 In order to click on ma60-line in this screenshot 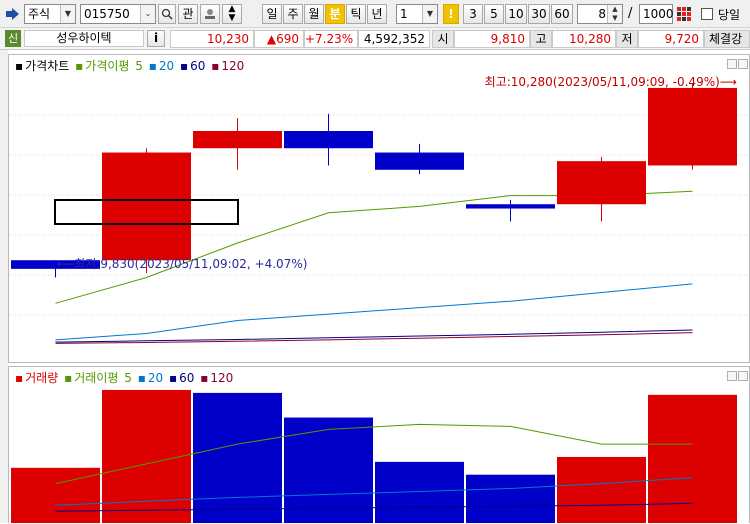, I will do `click(374, 336)`.